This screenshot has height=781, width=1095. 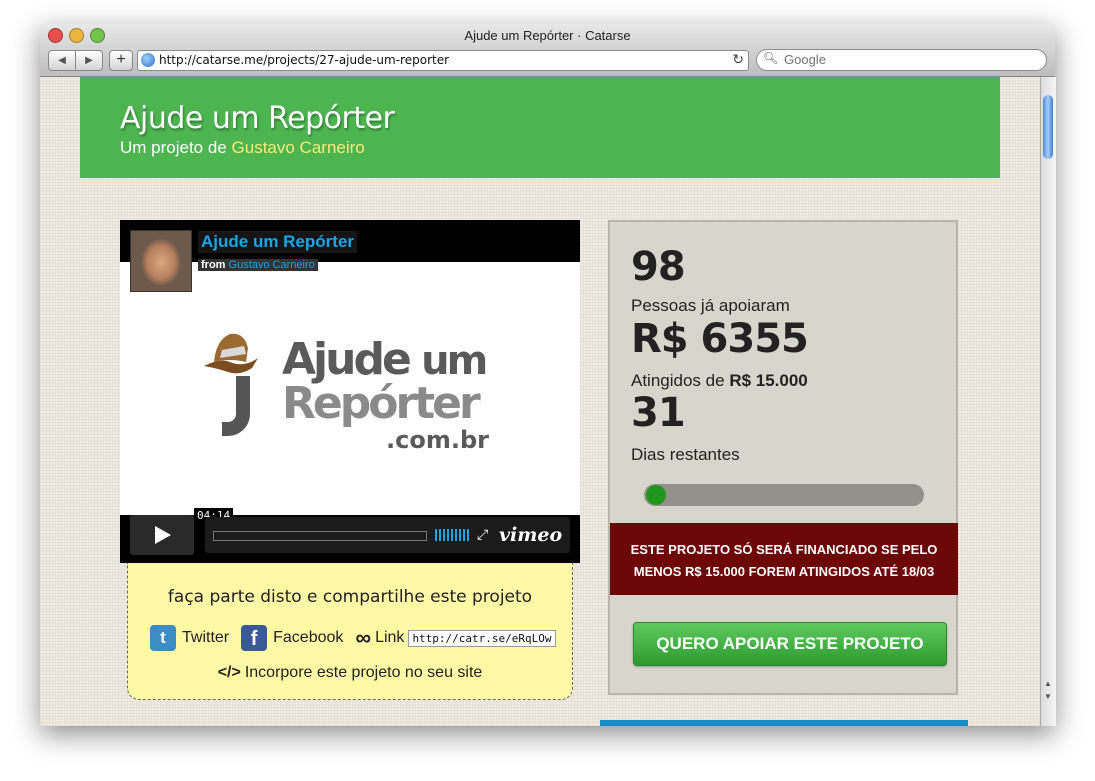 What do you see at coordinates (390, 637) in the screenshot?
I see `link-label: Link` at bounding box center [390, 637].